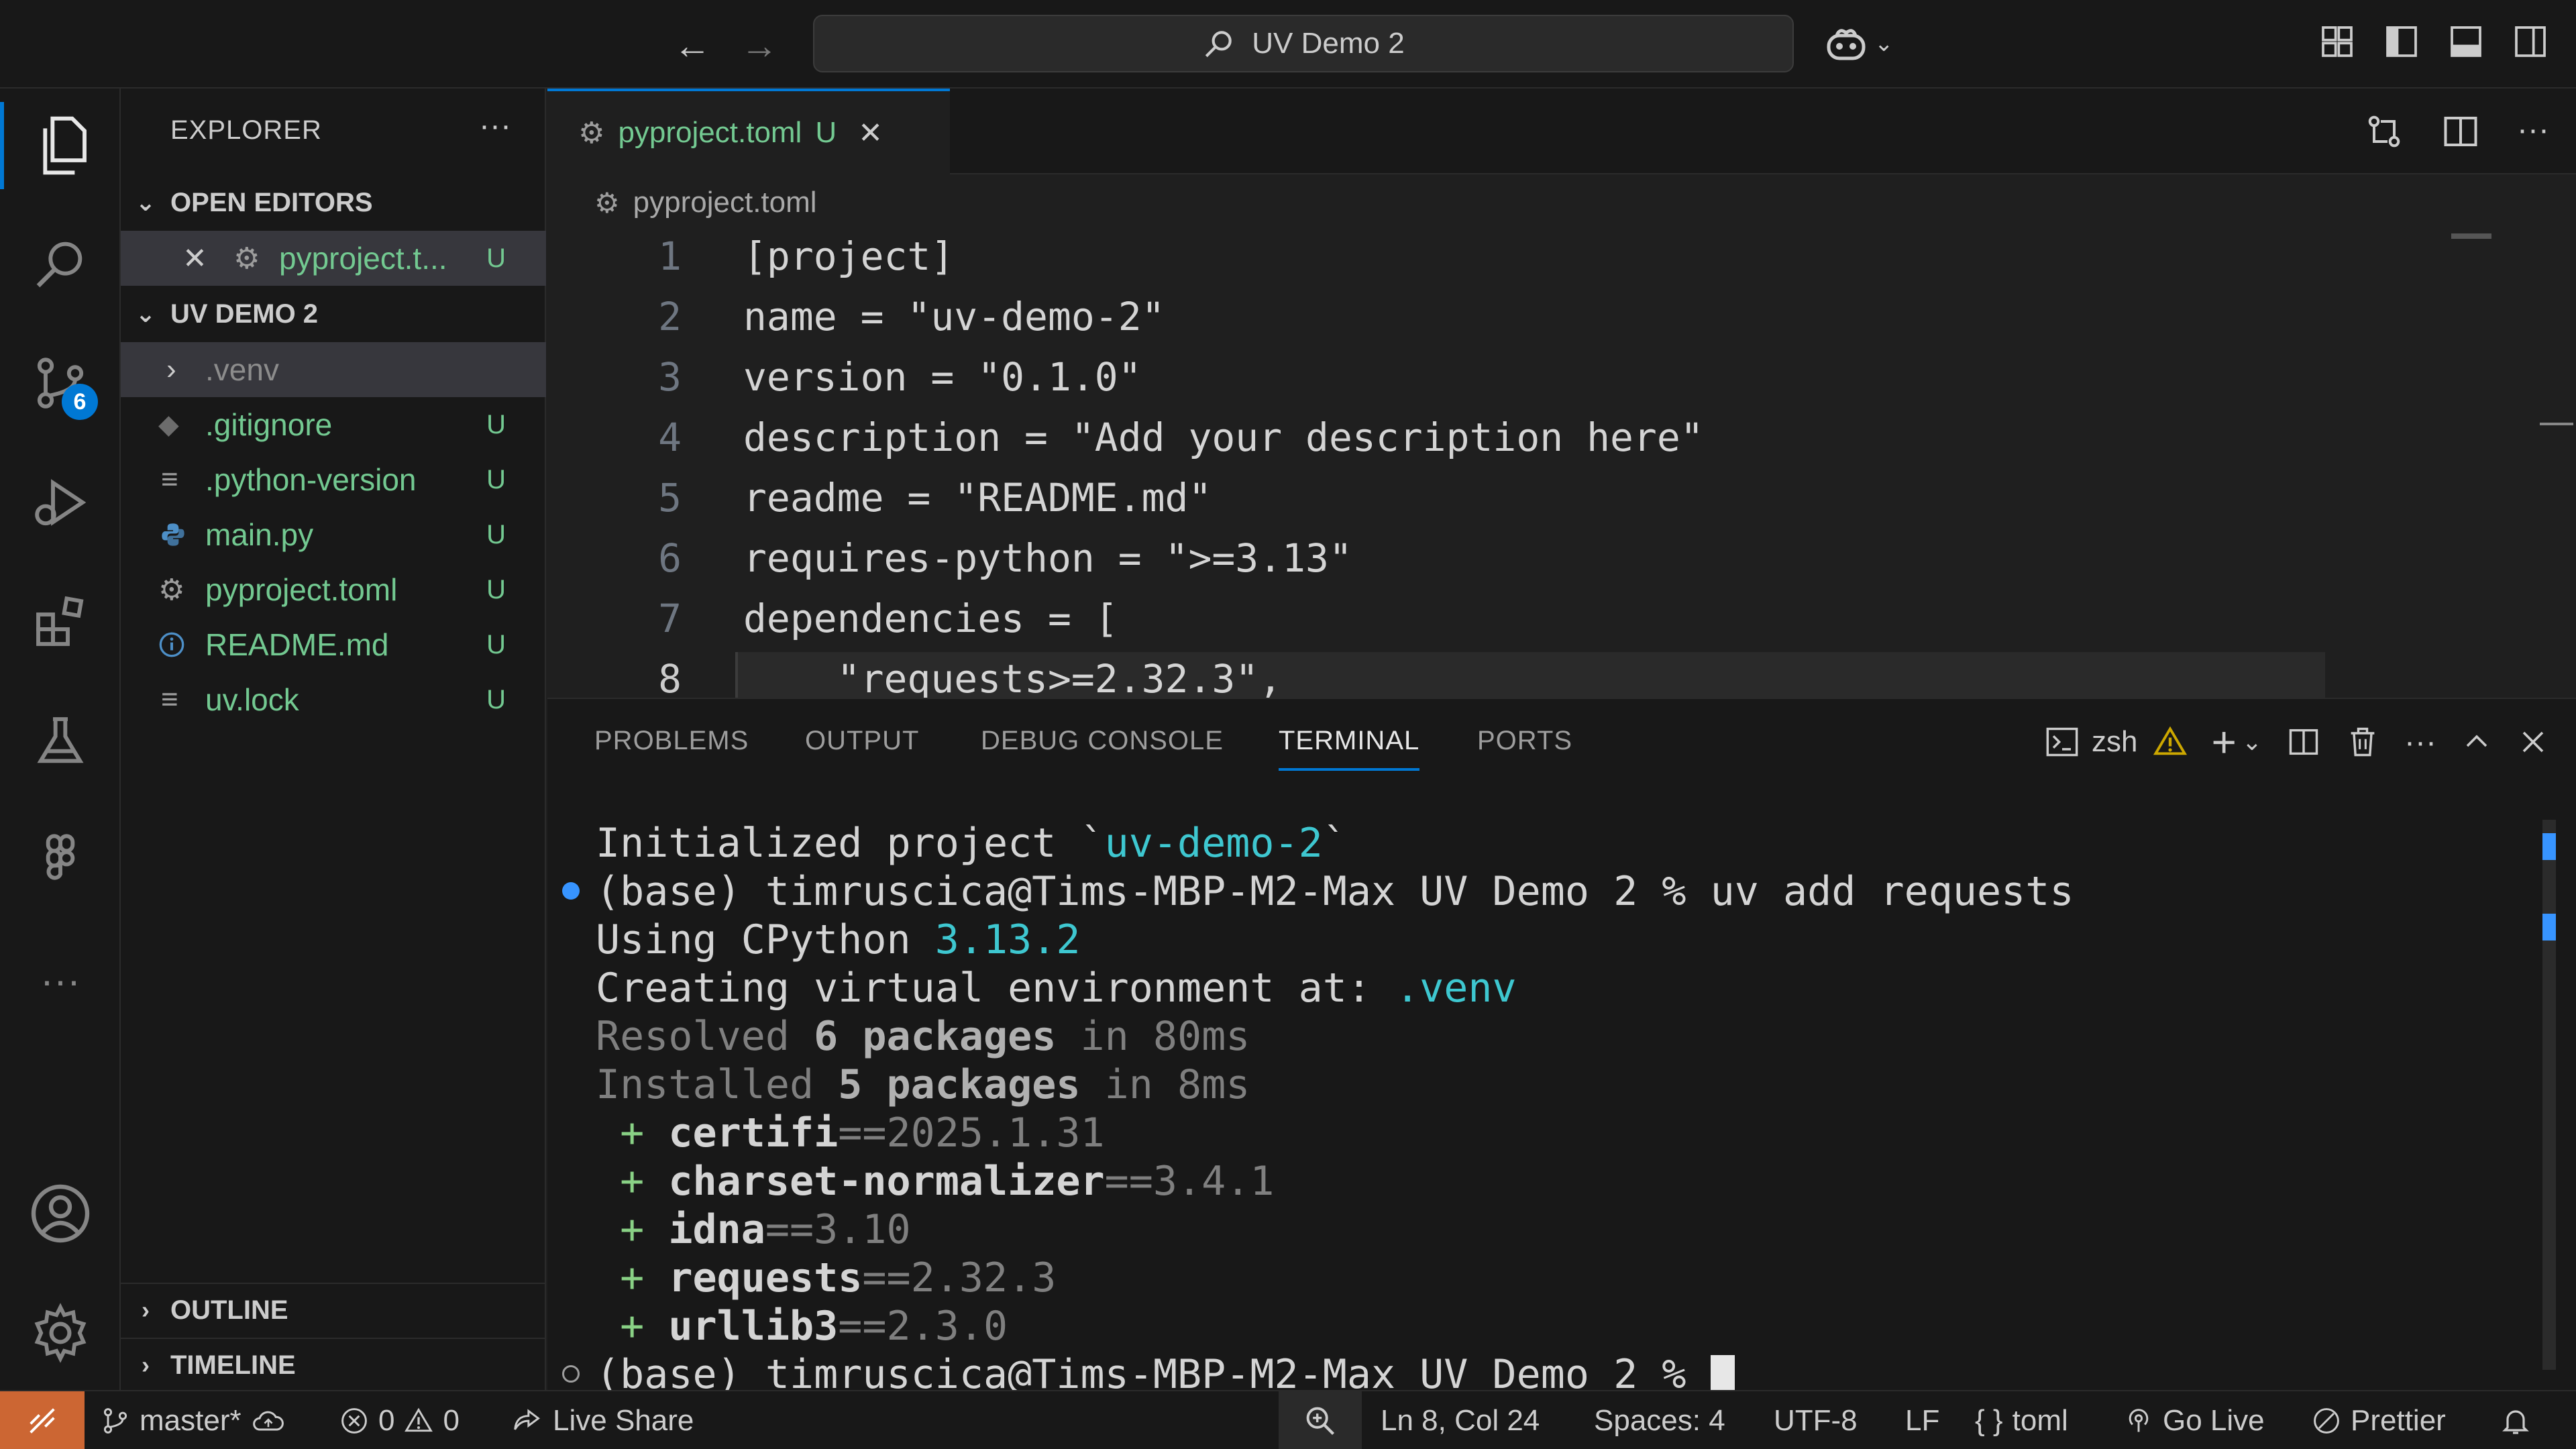  Describe the element at coordinates (1816, 1420) in the screenshot. I see `encoding: UTF-8` at that location.